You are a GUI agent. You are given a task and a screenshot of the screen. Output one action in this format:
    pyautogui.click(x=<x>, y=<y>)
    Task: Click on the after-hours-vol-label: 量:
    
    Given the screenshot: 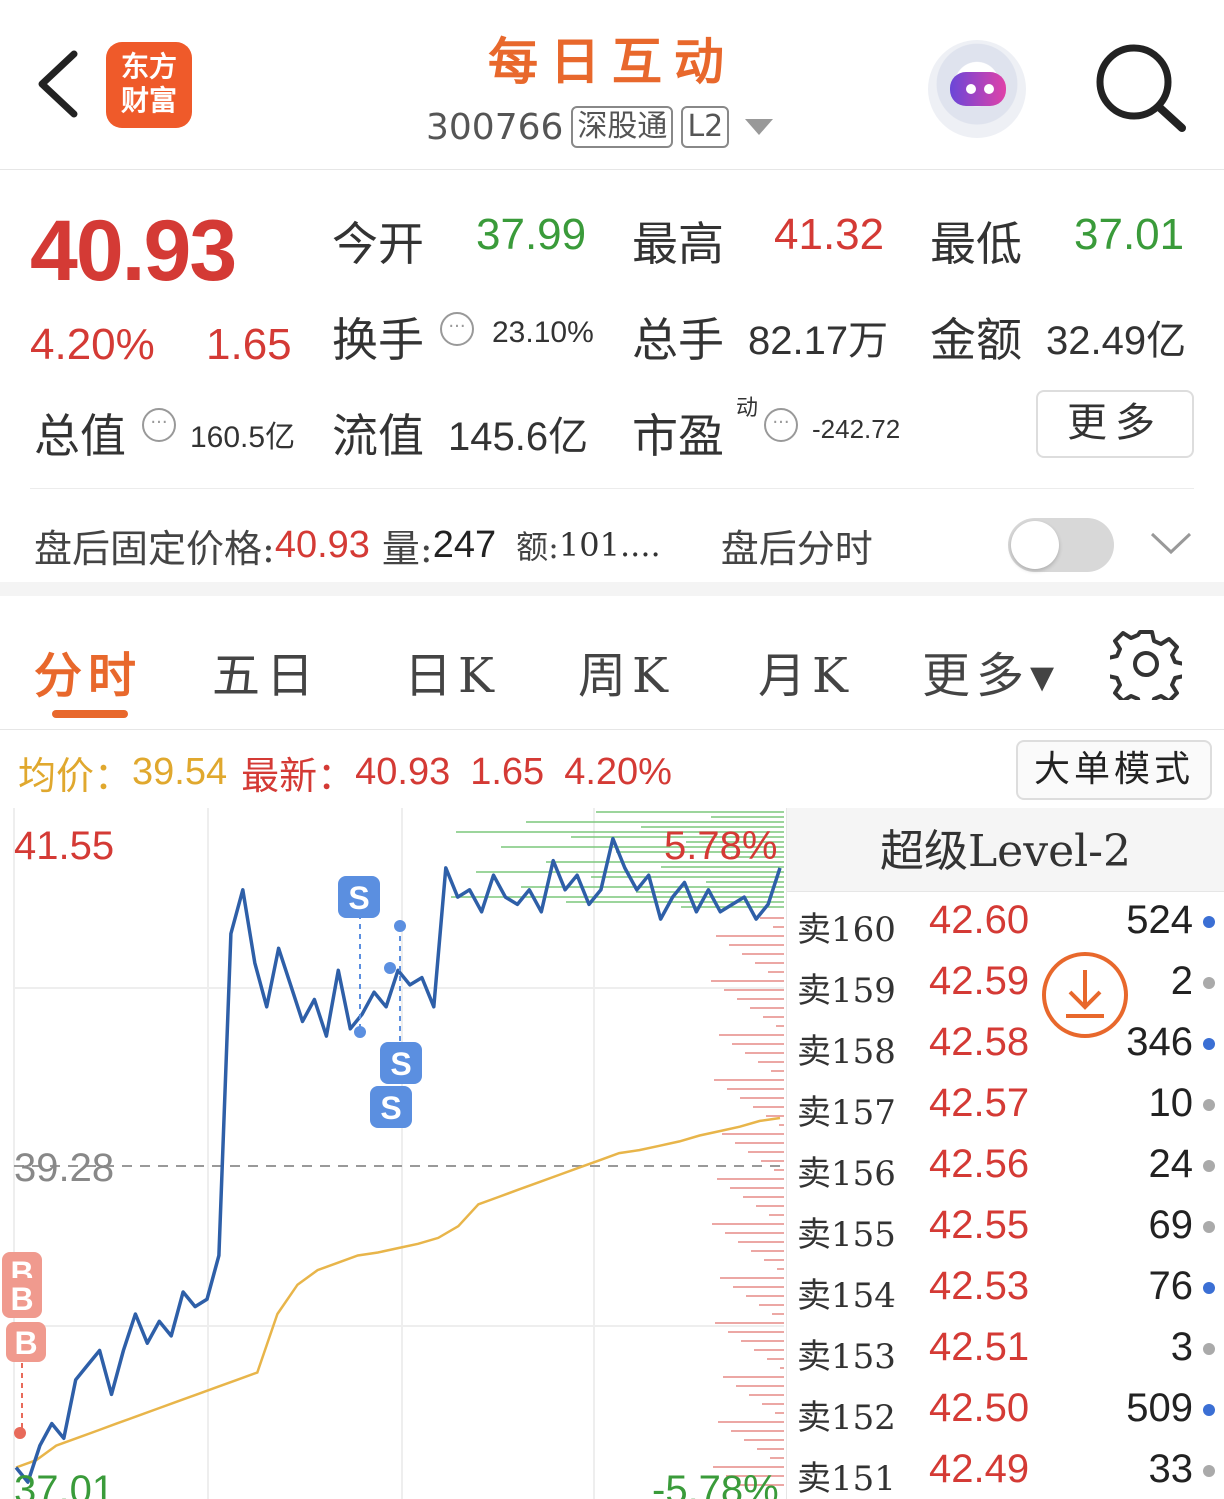 What is the action you would take?
    pyautogui.click(x=407, y=548)
    